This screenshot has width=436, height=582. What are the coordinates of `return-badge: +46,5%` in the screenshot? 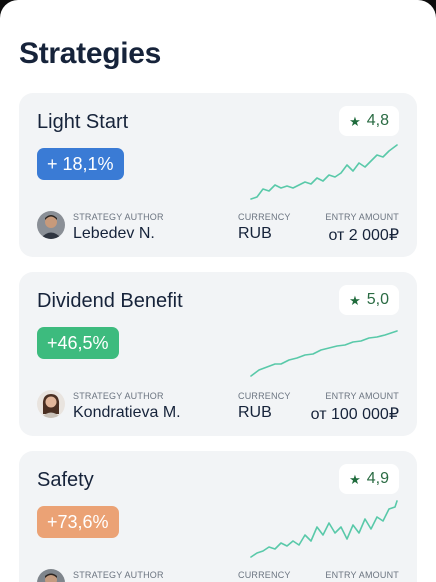 It's located at (78, 343).